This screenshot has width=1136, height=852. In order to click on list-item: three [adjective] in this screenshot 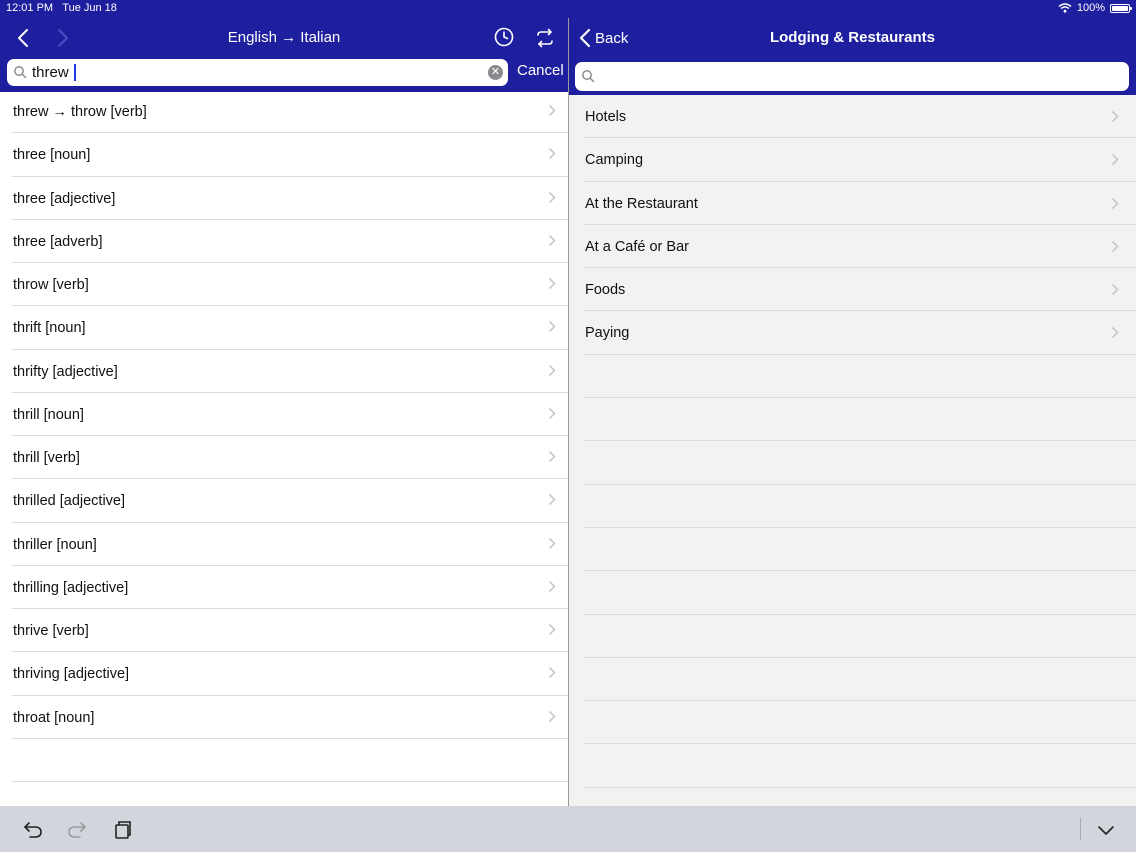, I will do `click(284, 198)`.